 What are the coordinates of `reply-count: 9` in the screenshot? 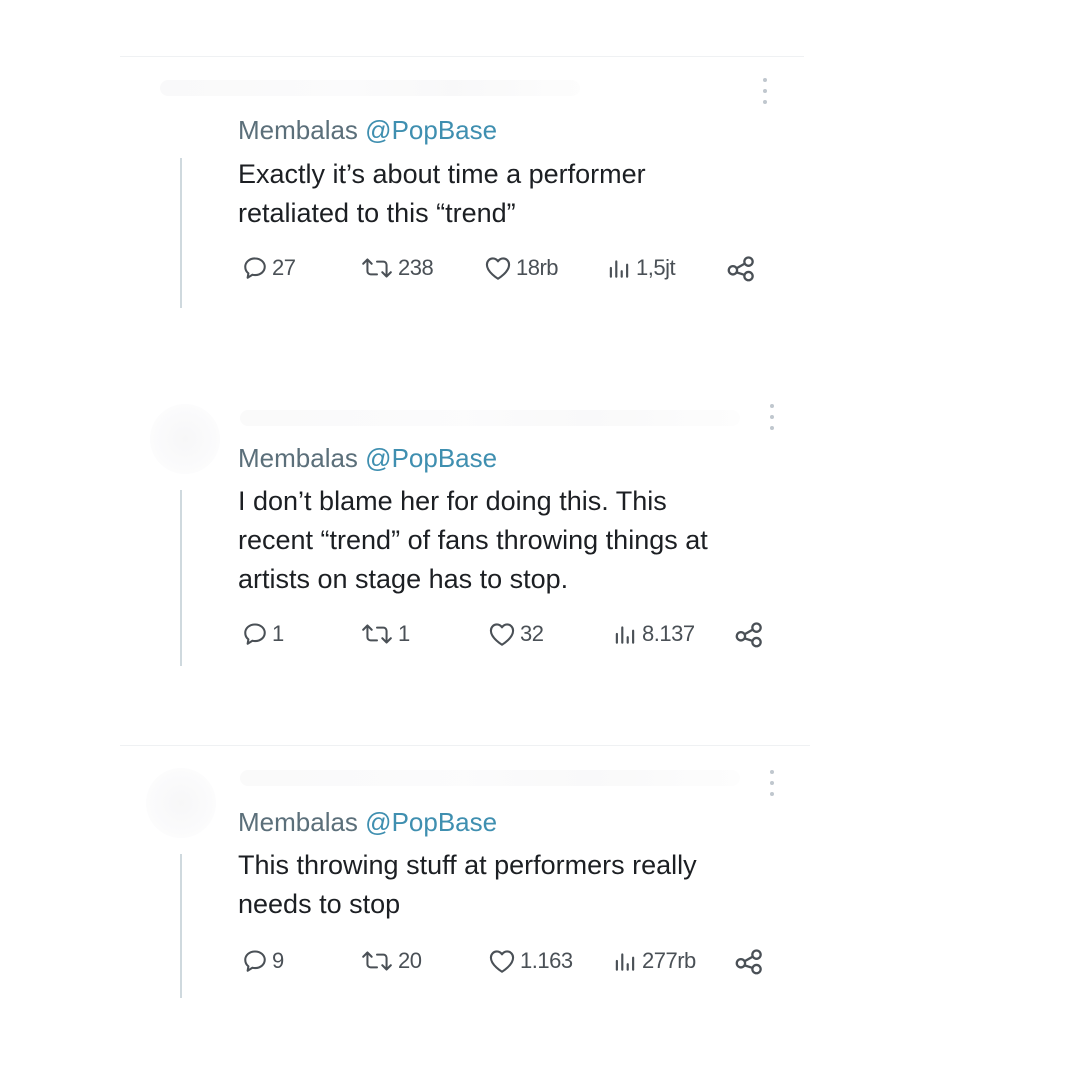 It's located at (278, 960).